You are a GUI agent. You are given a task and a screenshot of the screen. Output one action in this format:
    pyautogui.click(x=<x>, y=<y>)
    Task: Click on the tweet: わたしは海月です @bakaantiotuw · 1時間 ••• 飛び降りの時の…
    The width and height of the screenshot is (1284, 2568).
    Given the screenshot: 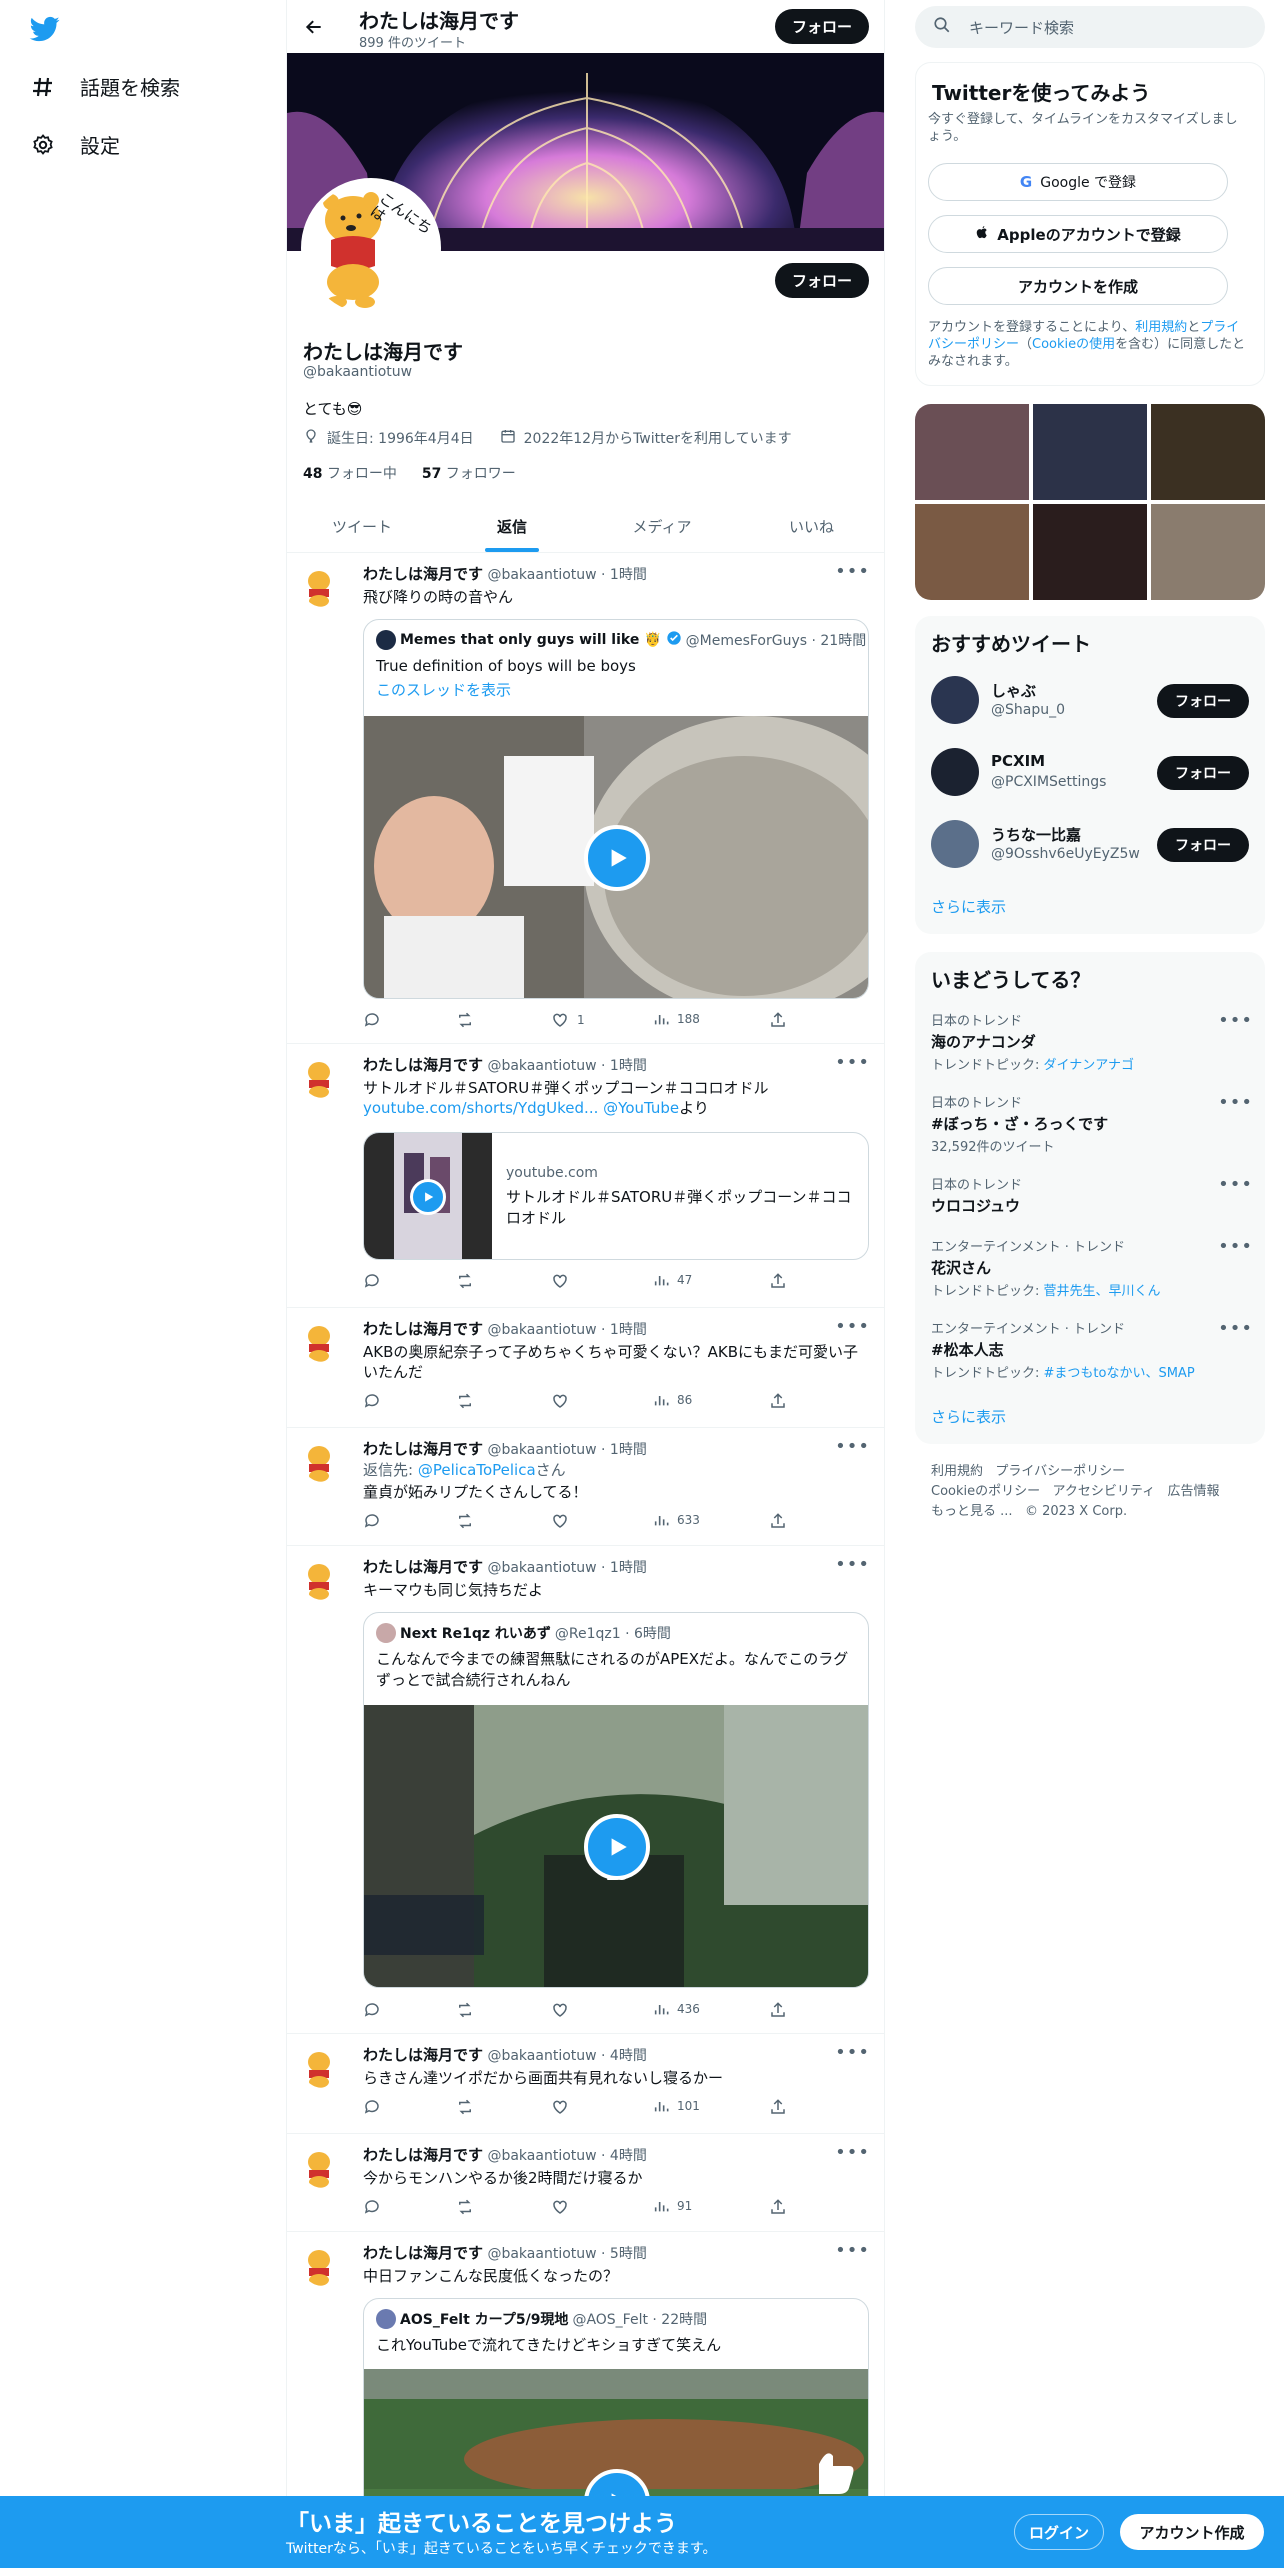 What is the action you would take?
    pyautogui.click(x=585, y=798)
    